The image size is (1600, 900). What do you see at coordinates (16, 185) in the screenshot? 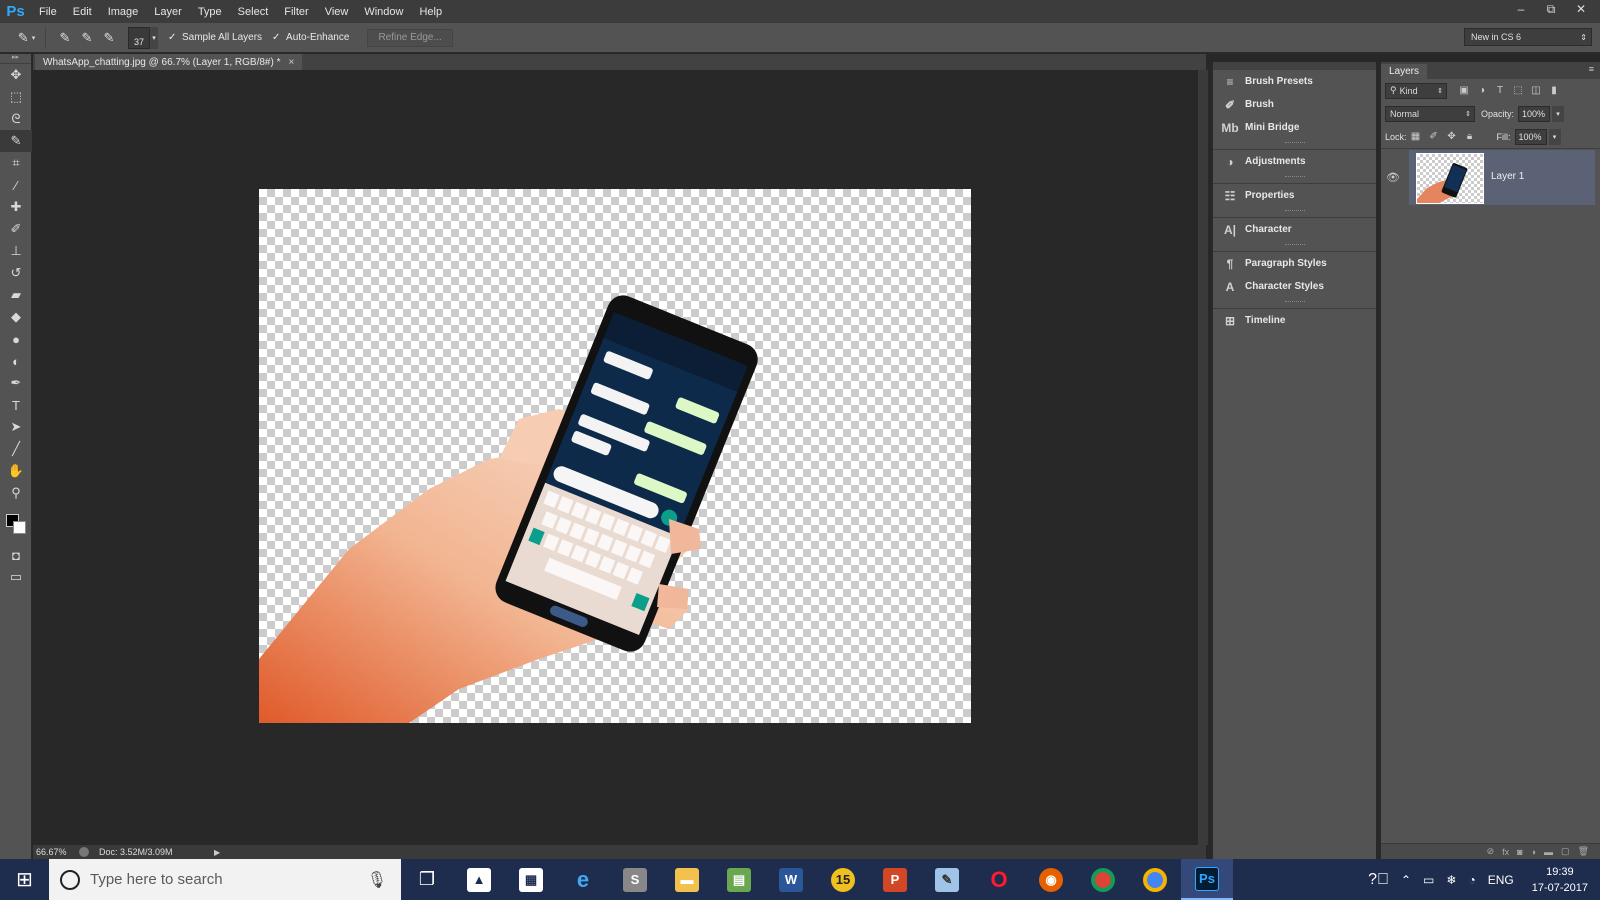
I see `eyedropper-tool: ⁄` at bounding box center [16, 185].